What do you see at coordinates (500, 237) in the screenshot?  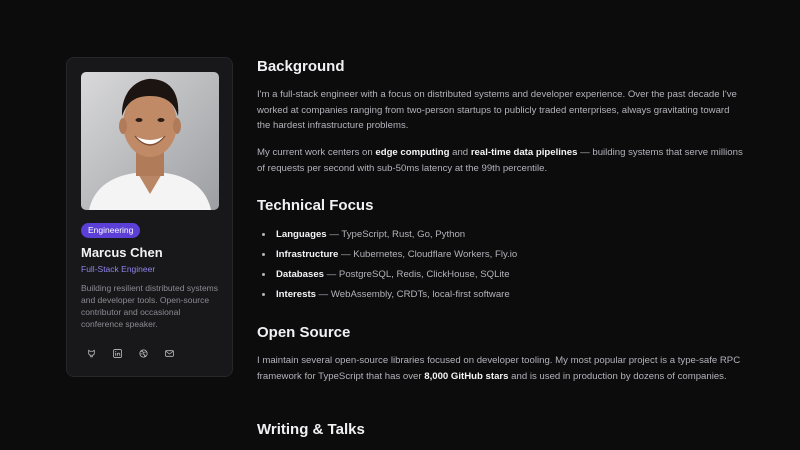 I see `list-item: Languages — TypeScript, Rust, Go, Python` at bounding box center [500, 237].